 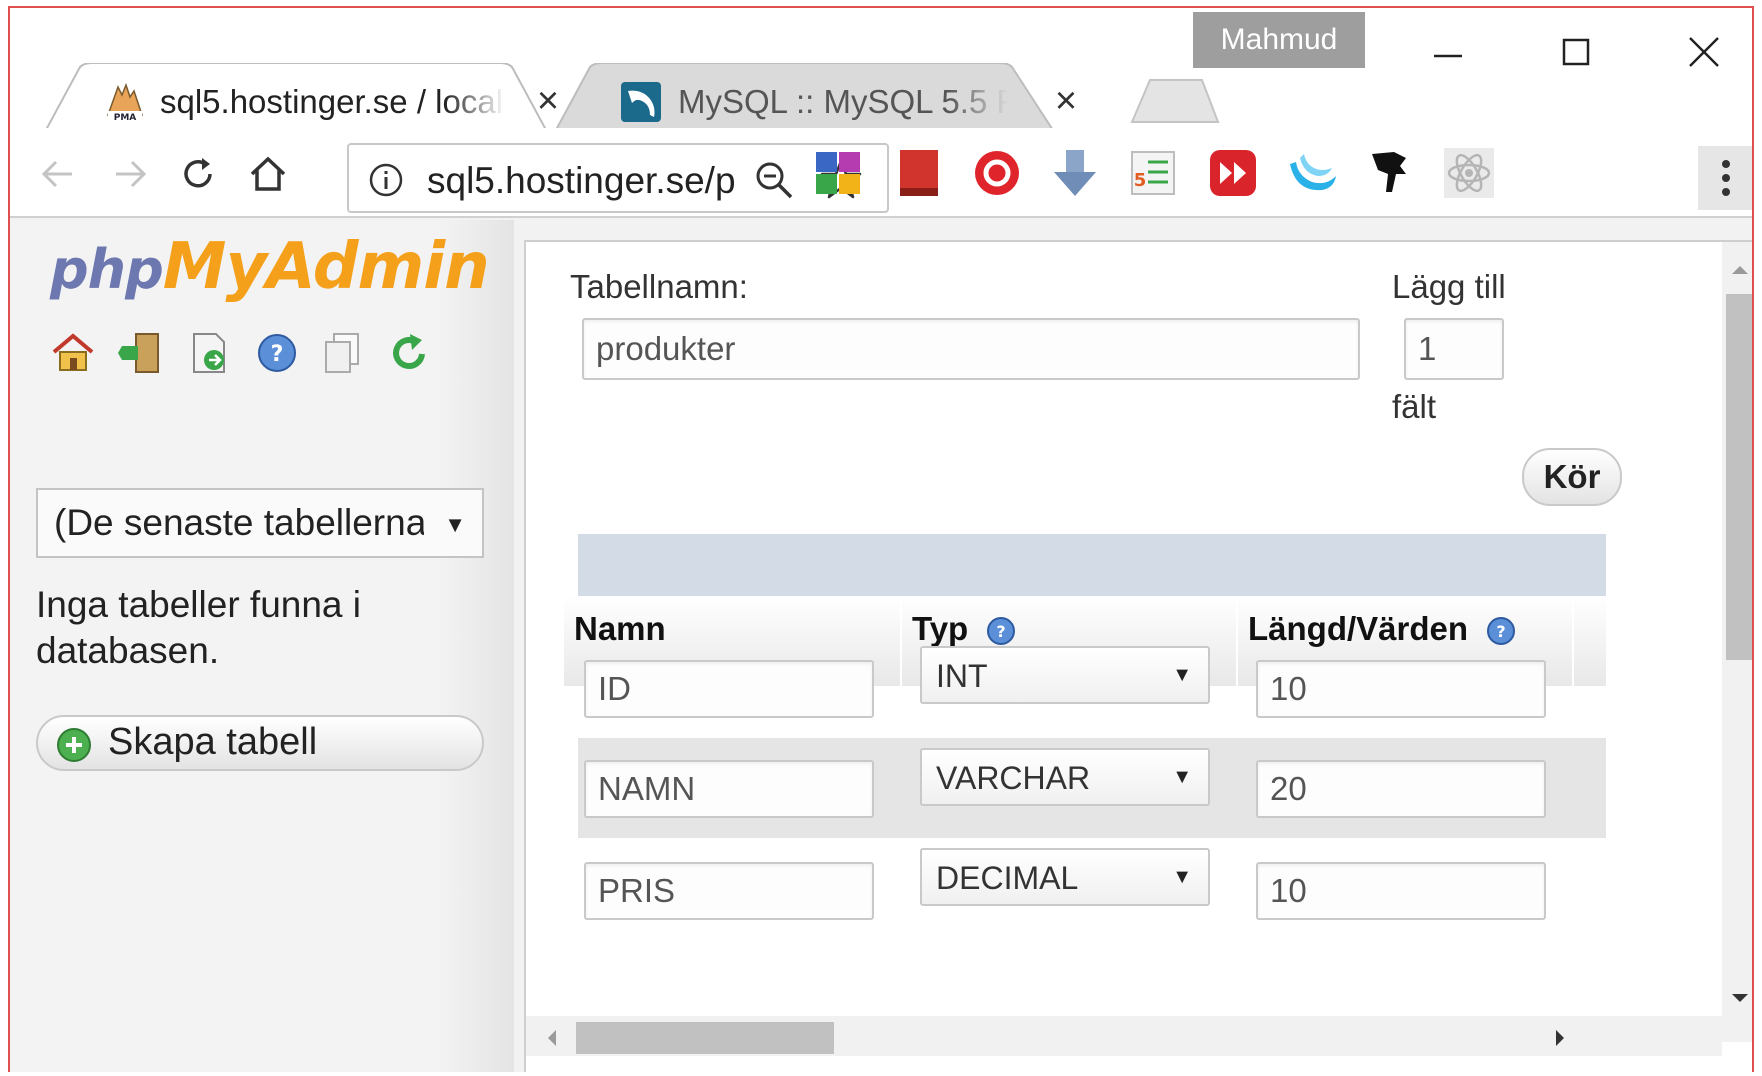 I want to click on table-header-band, so click(x=1092, y=565).